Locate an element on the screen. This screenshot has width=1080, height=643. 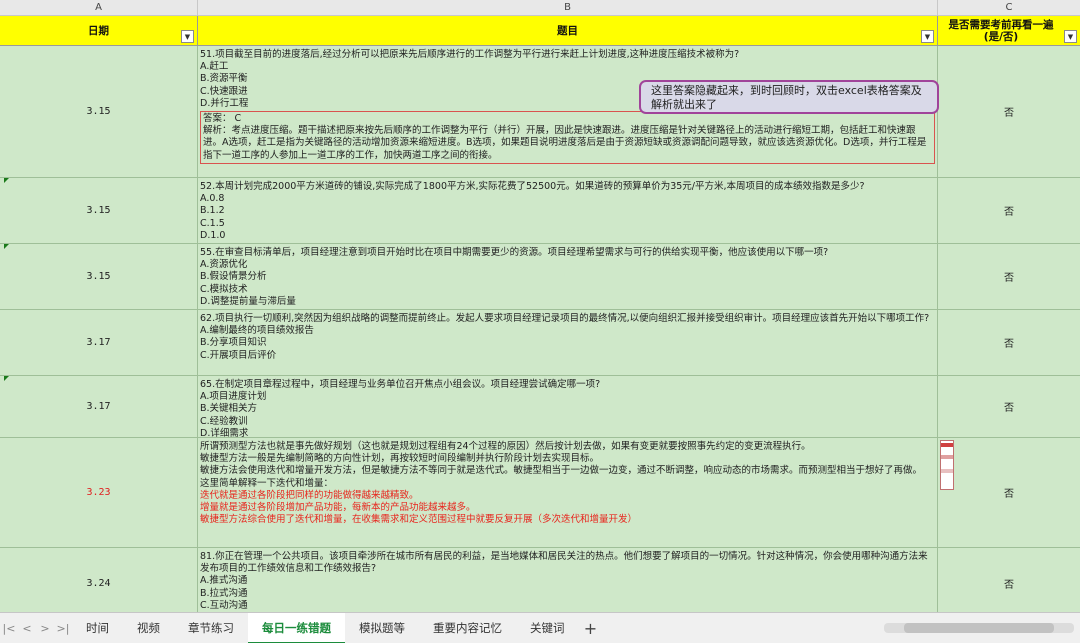
column-letter-header: A B C is located at coordinates (540, 8).